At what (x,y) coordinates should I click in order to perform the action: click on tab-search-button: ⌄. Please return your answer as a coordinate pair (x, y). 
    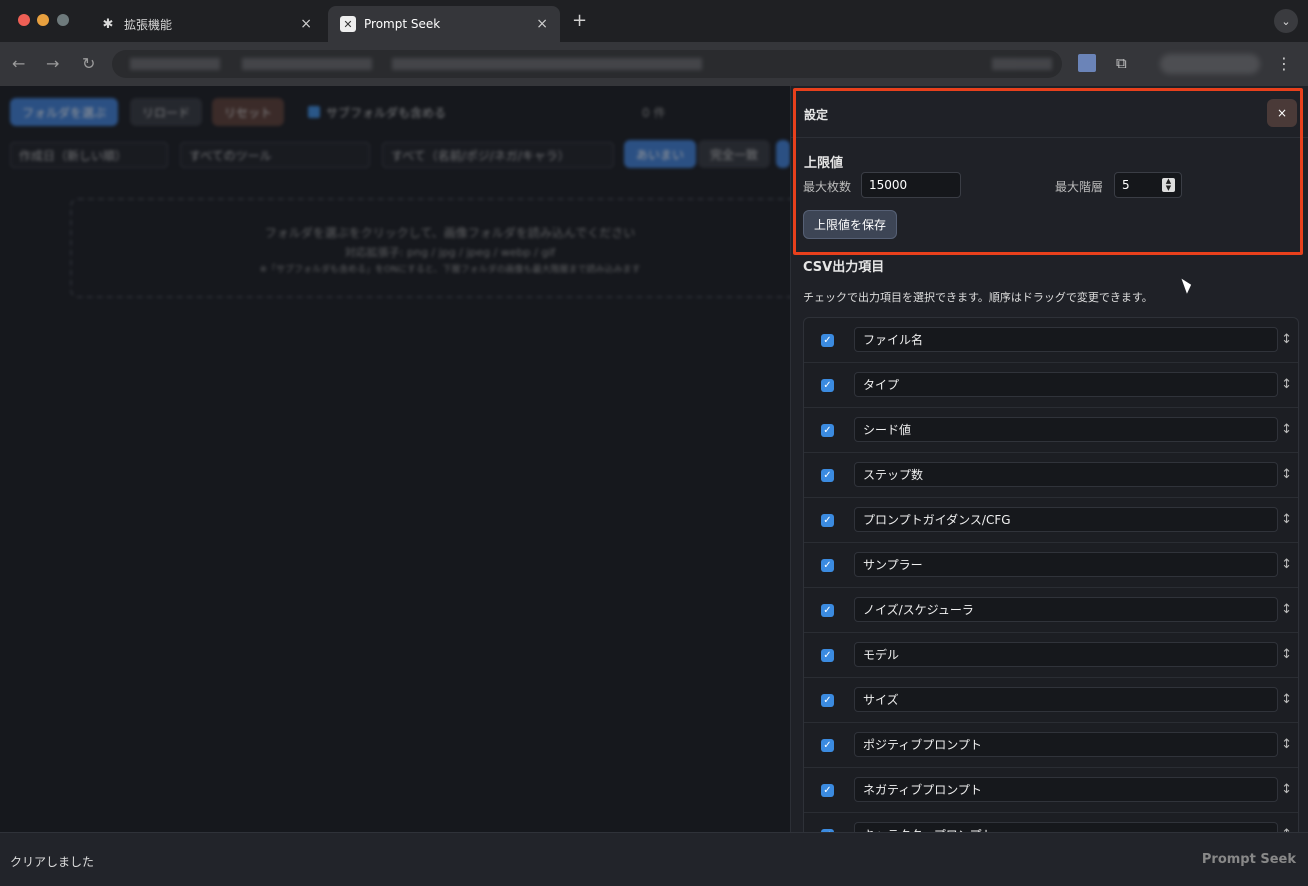
    Looking at the image, I should click on (1286, 21).